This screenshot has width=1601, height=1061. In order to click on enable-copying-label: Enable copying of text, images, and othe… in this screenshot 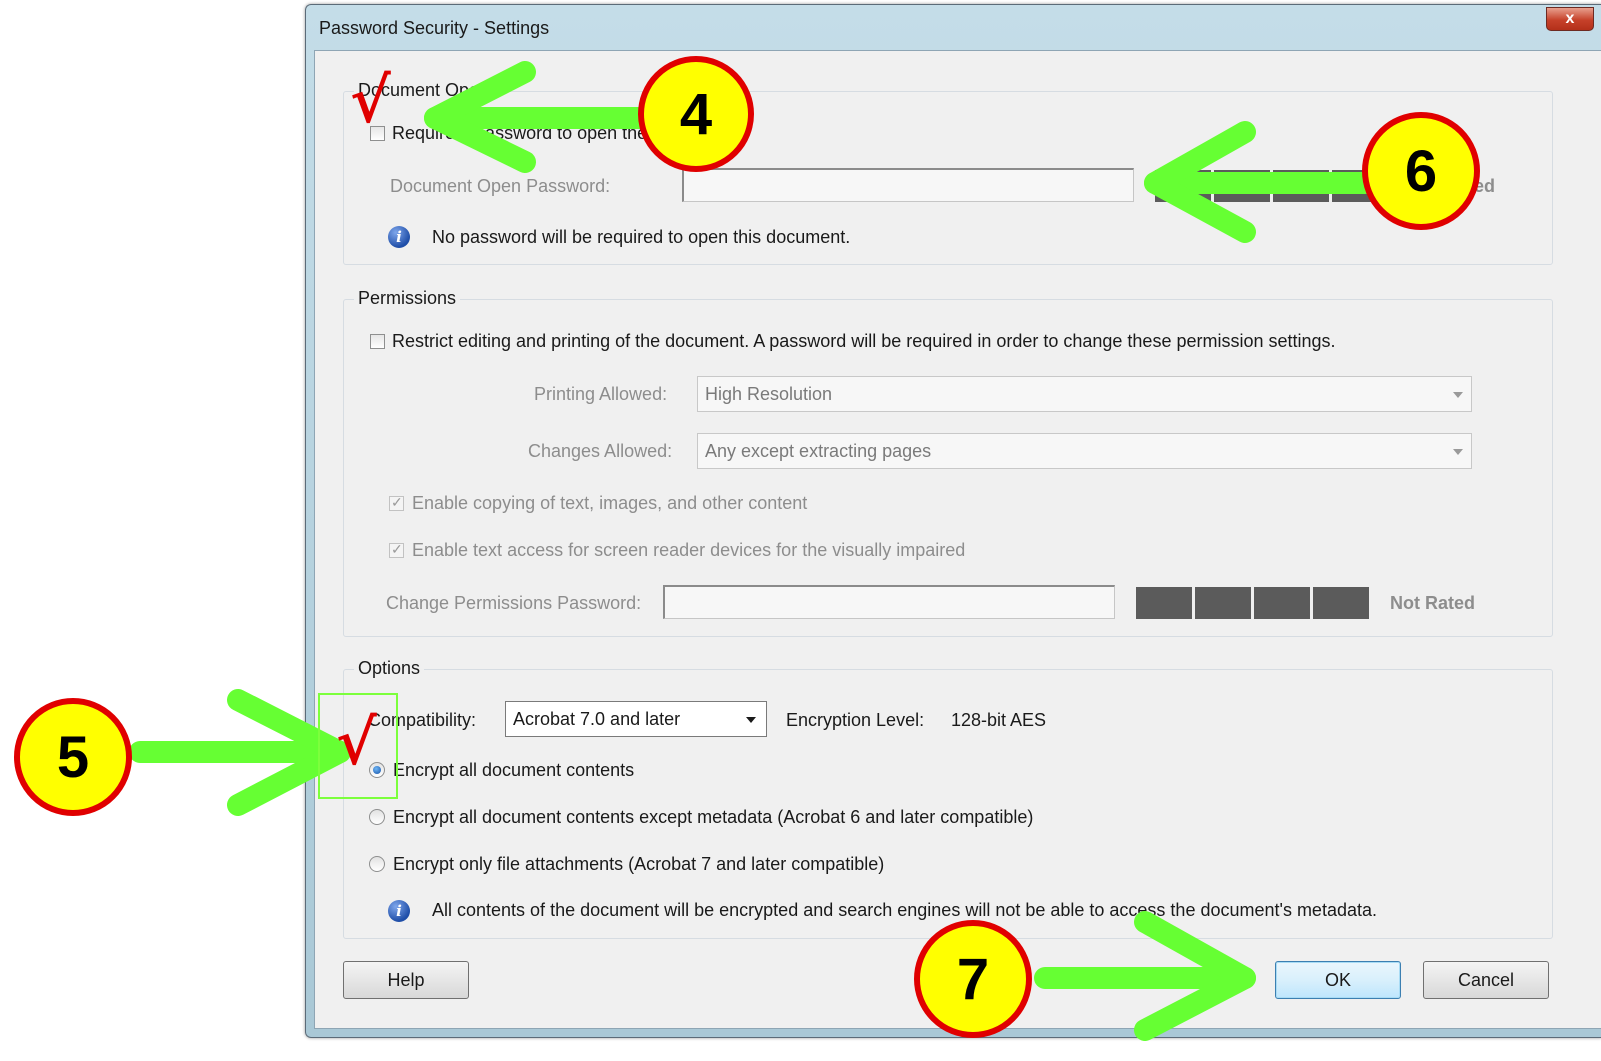, I will do `click(609, 503)`.